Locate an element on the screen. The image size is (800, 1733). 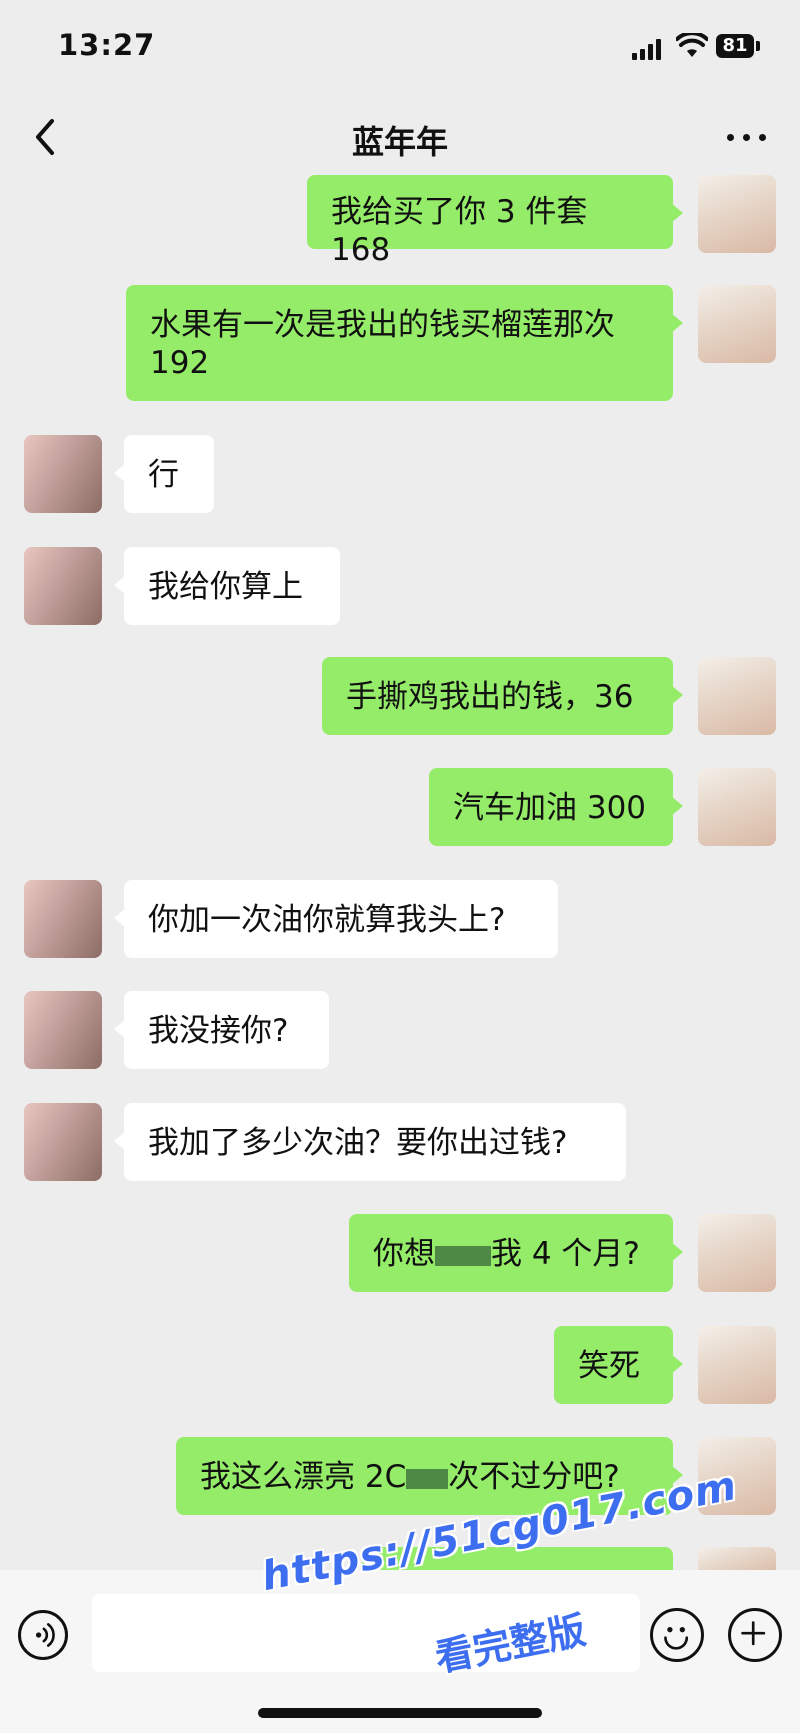
message-sent: 水果有一次是我出的钱买榴莲那次 192 is located at coordinates (400, 345).